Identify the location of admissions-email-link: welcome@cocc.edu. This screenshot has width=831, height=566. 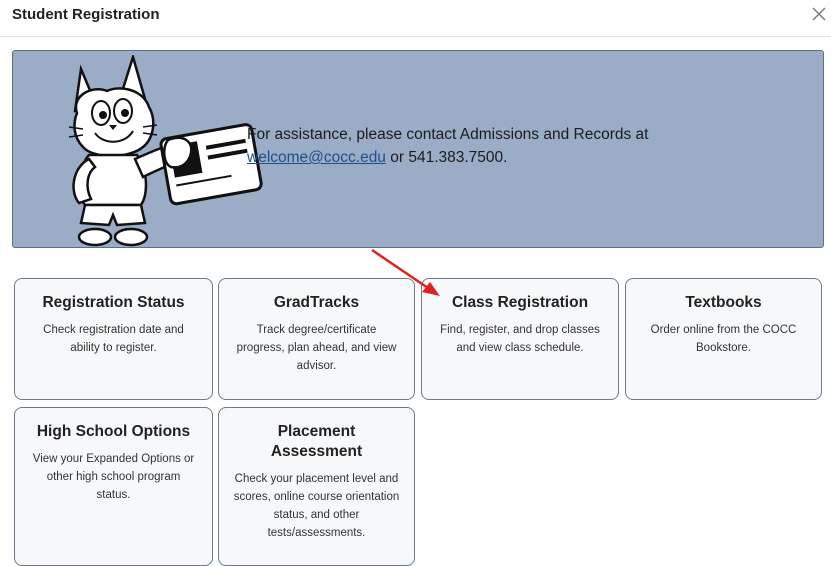
(316, 157).